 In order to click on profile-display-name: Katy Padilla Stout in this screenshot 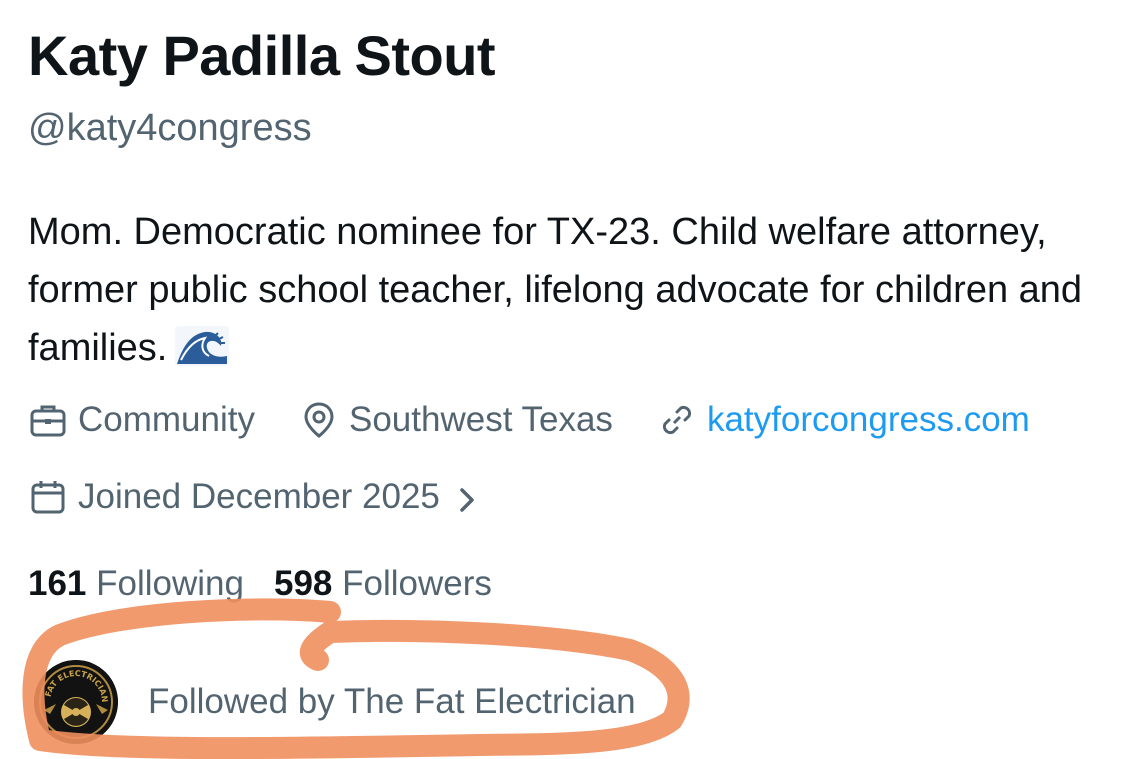, I will do `click(262, 55)`.